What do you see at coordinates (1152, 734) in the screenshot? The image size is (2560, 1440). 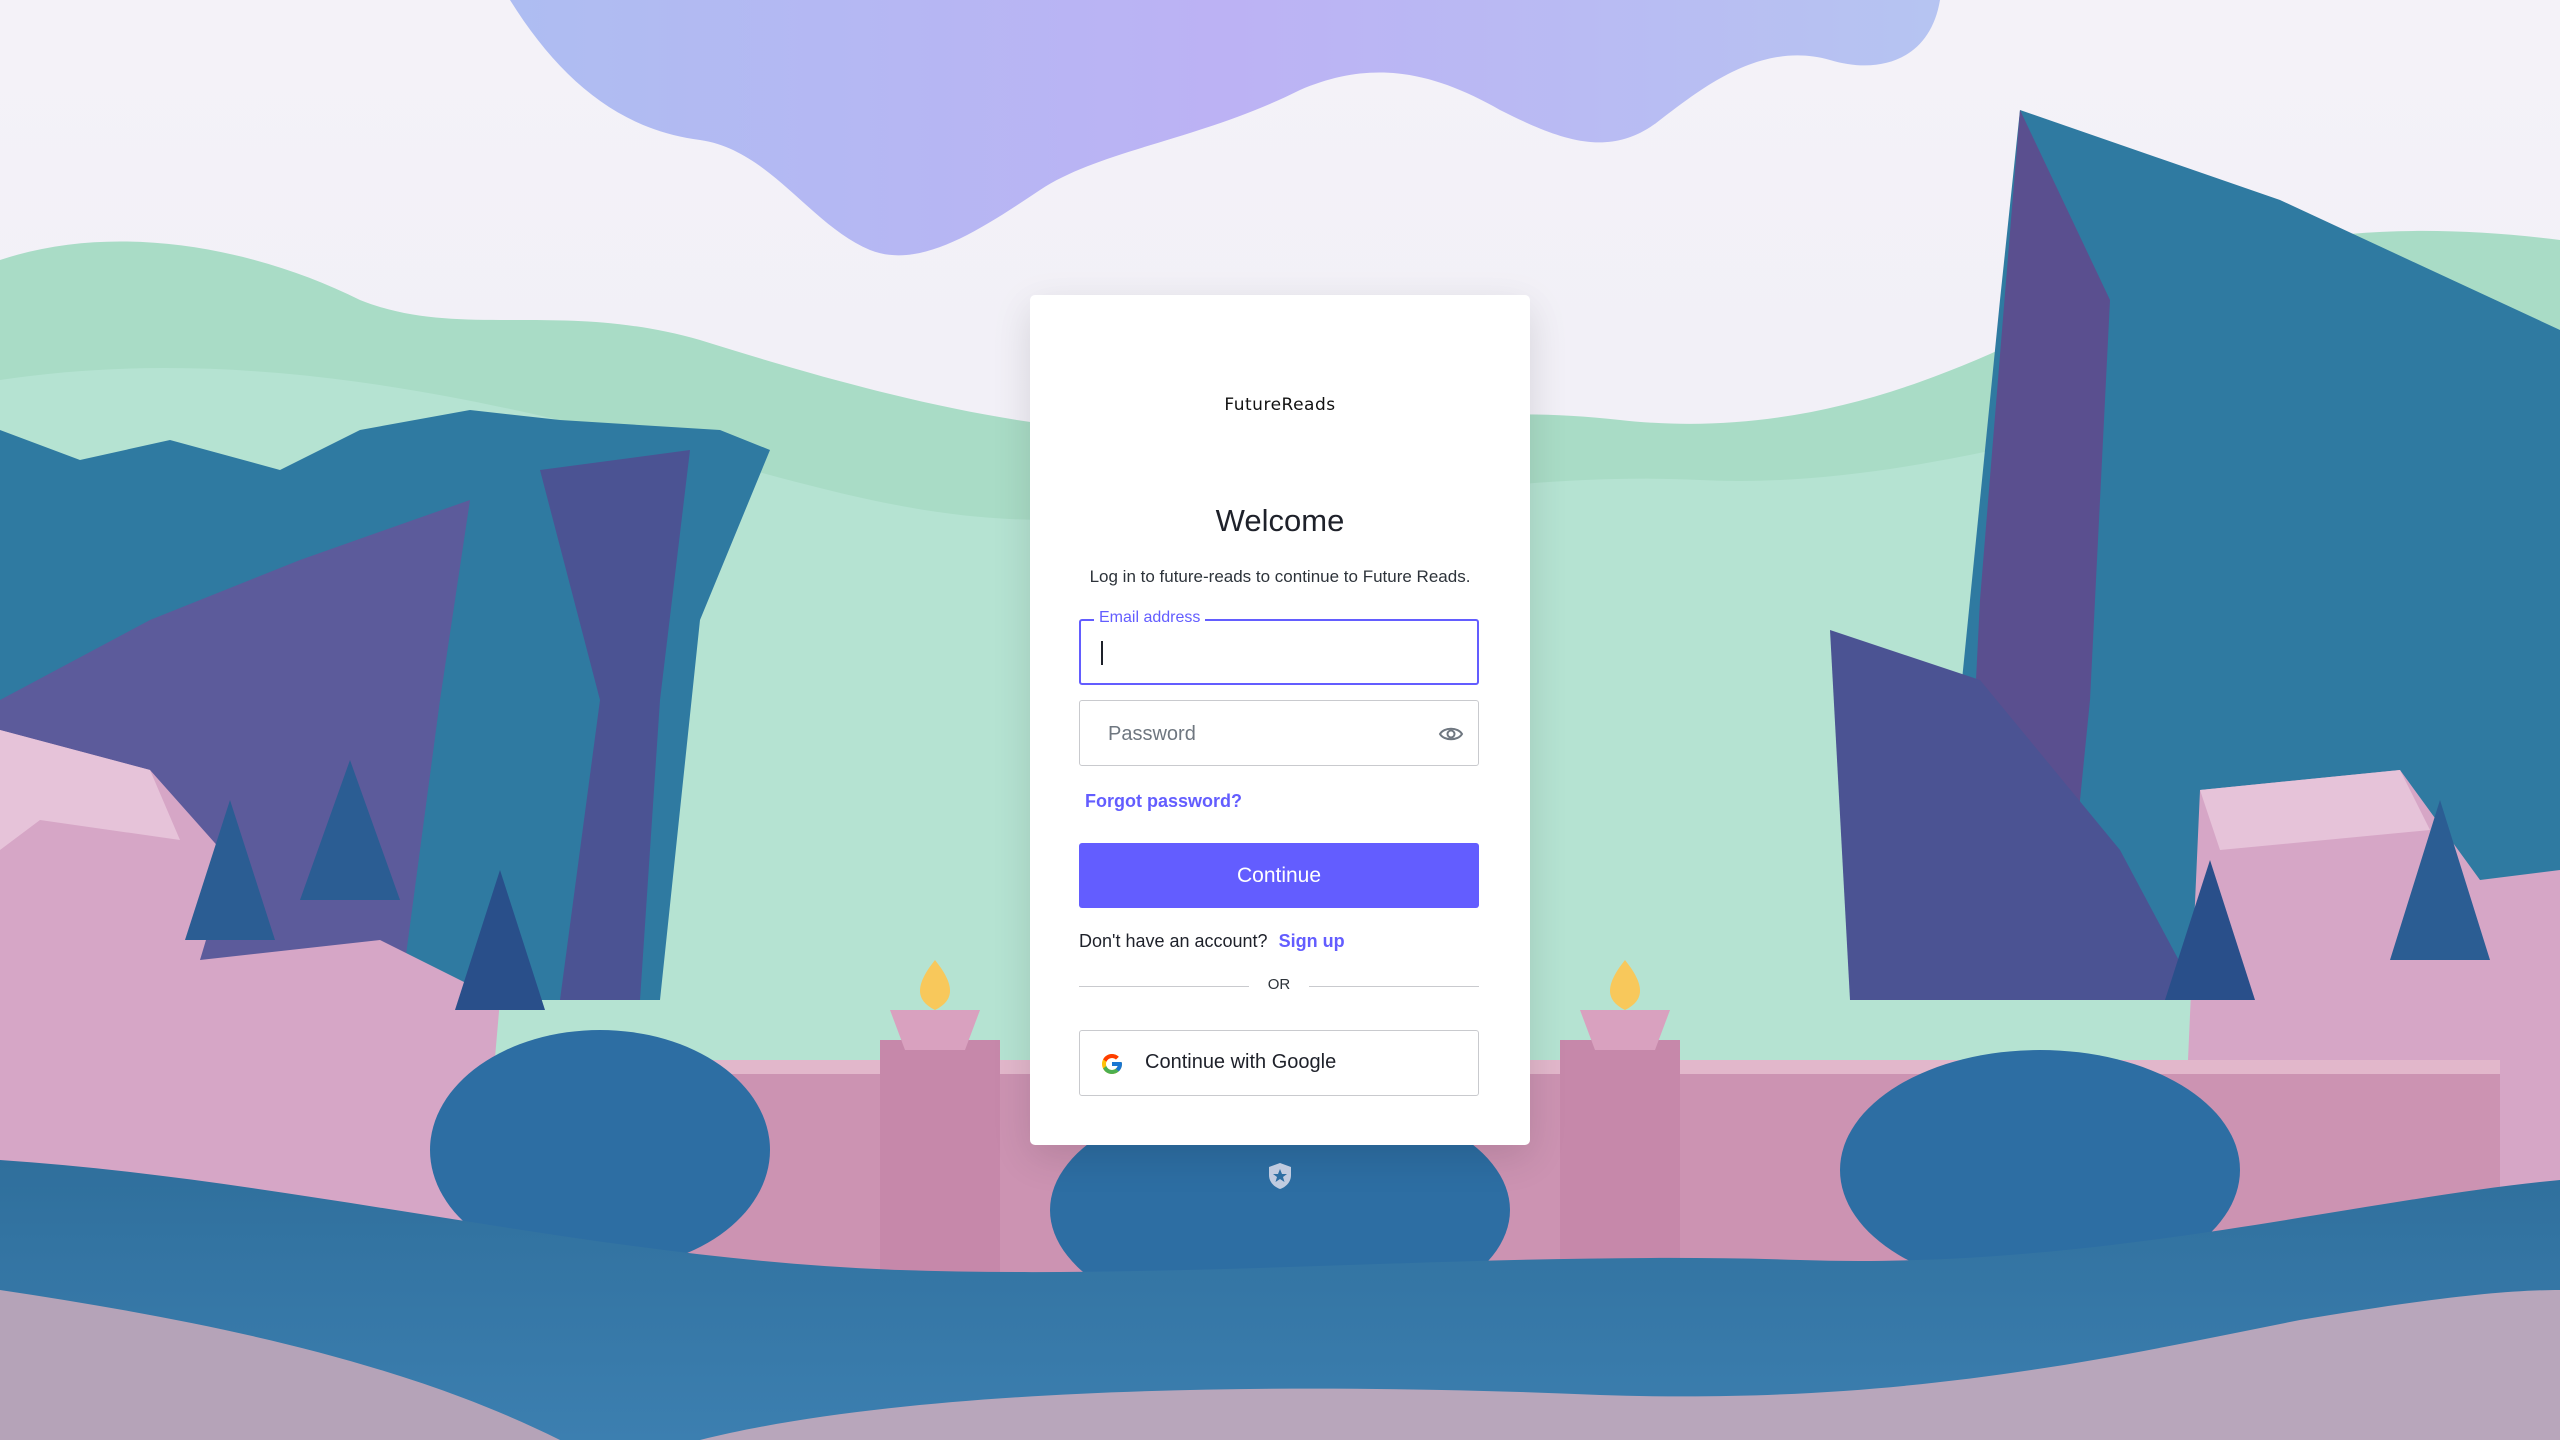 I see `password-placeholder: Password` at bounding box center [1152, 734].